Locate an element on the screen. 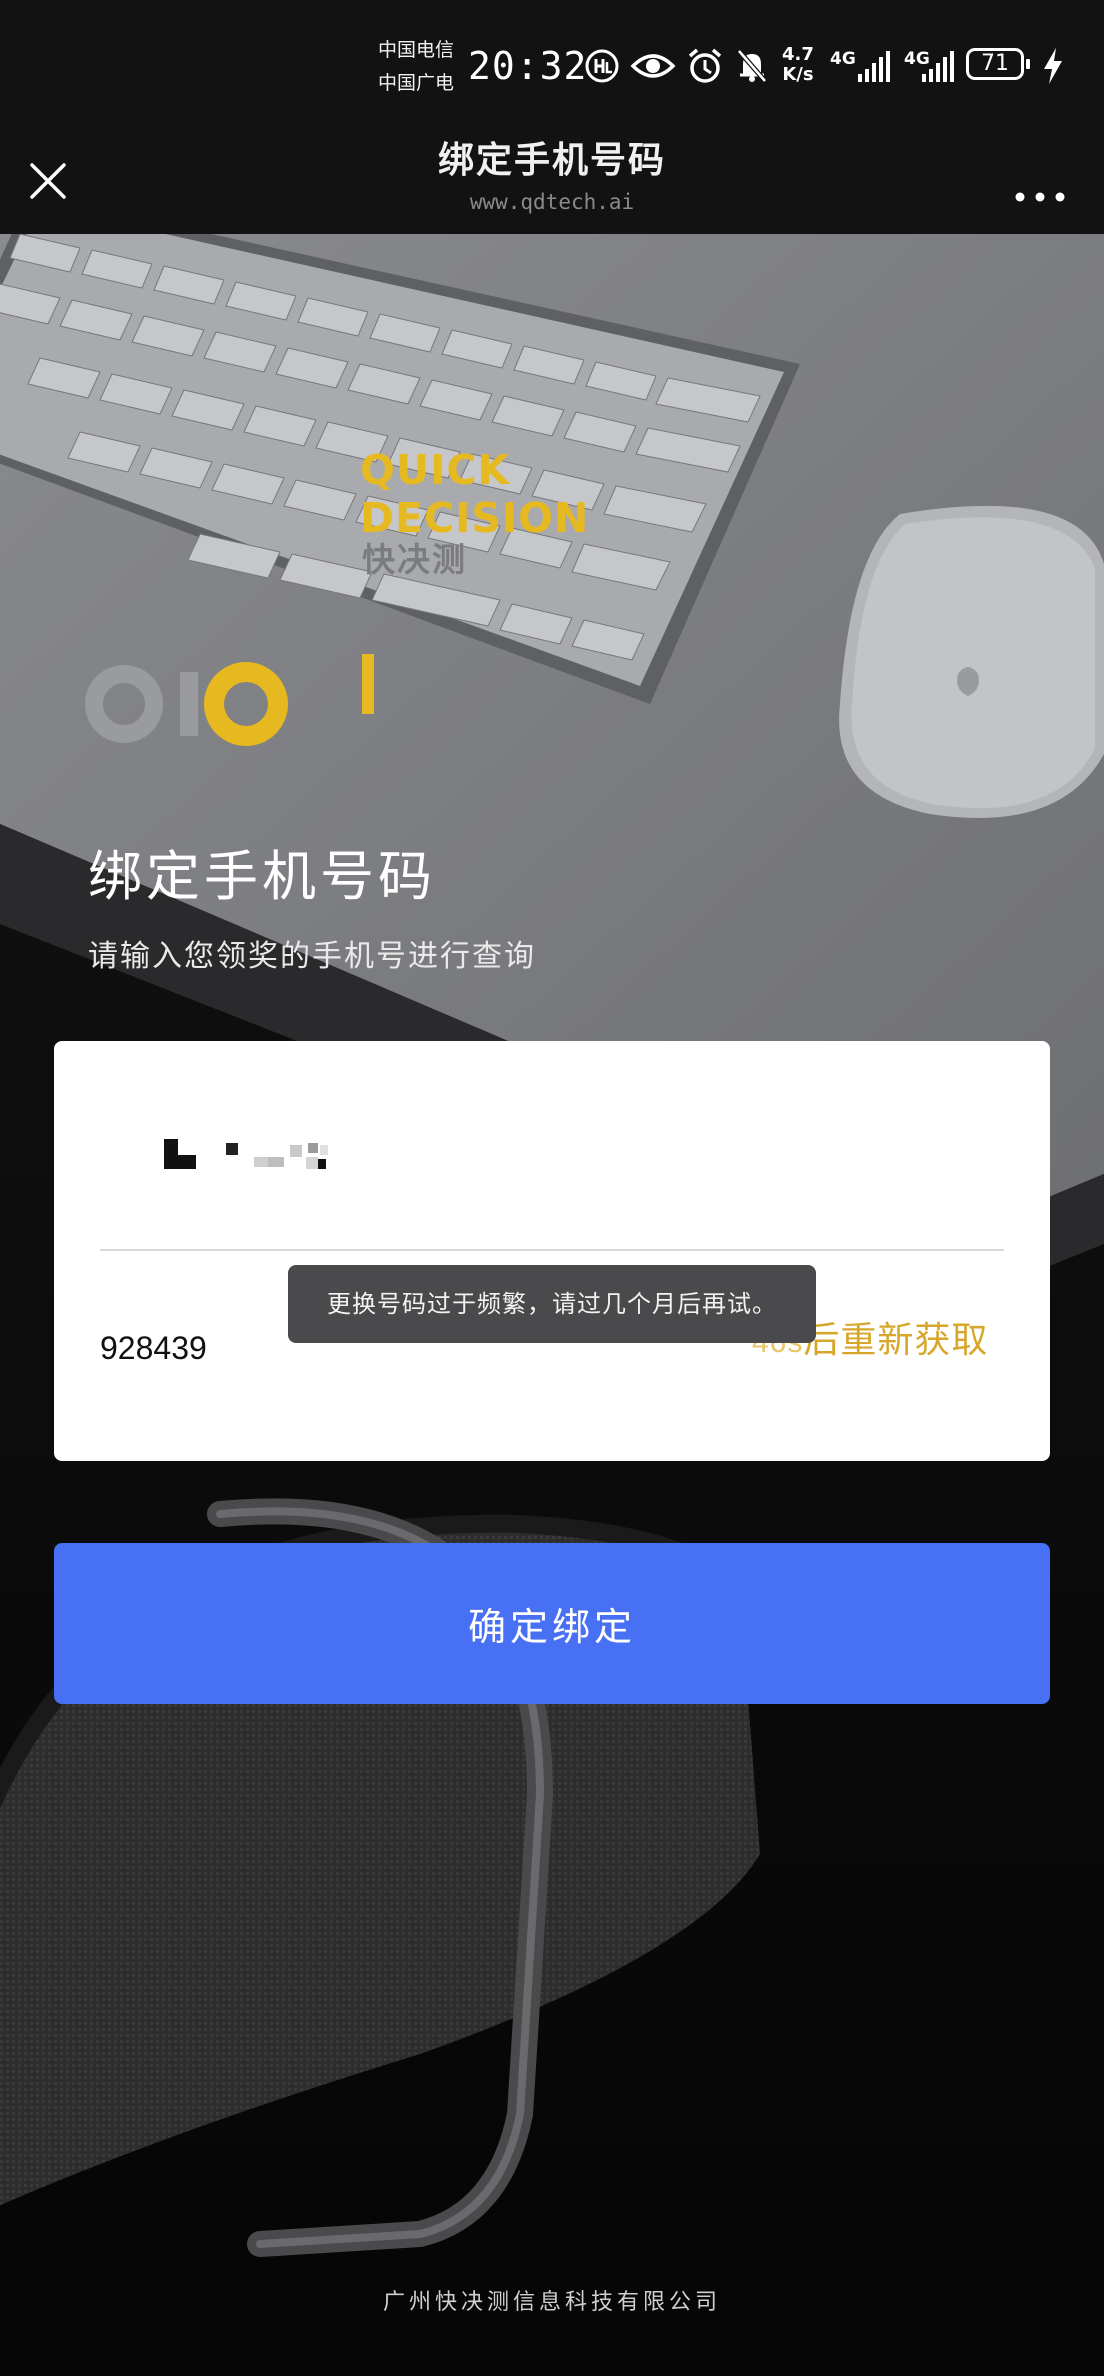 The image size is (1104, 2376). more-icon is located at coordinates (1040, 182).